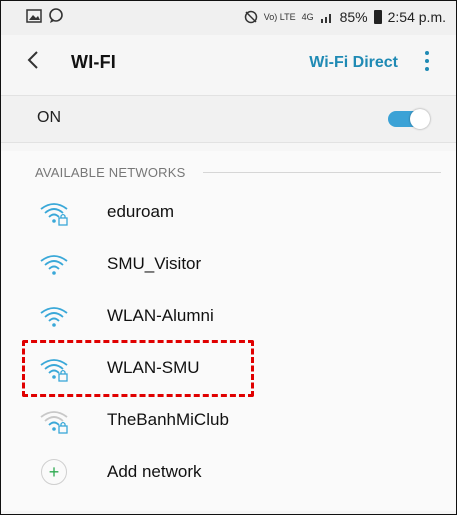 The height and width of the screenshot is (515, 457). I want to click on network-item-thebanhmiclub: TheBanhMiClub, so click(228, 423).